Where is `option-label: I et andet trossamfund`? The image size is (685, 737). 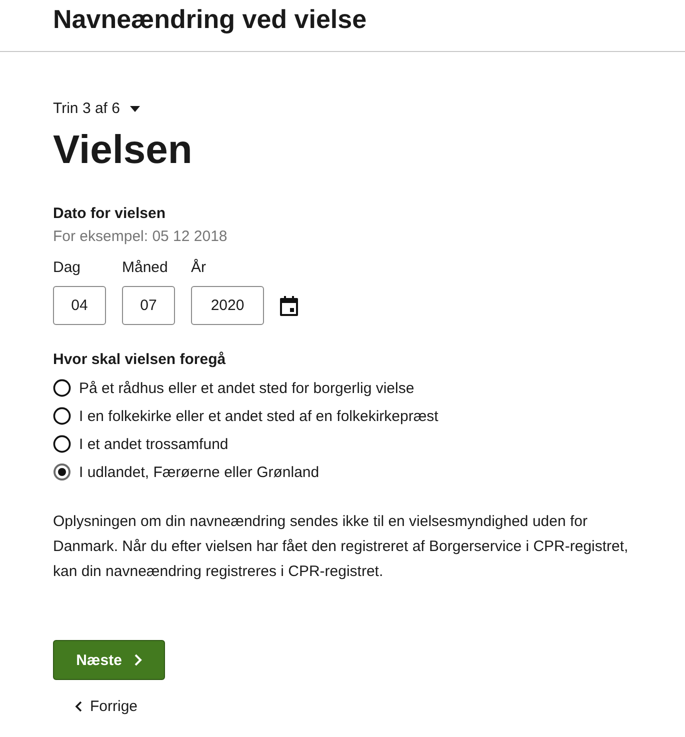 option-label: I et andet trossamfund is located at coordinates (153, 444).